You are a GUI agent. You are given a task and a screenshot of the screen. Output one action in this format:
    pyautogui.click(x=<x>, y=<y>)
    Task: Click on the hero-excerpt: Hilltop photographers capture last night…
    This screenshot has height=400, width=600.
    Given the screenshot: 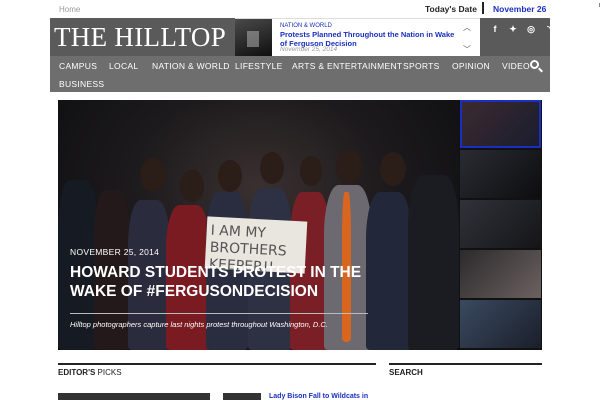 What is the action you would take?
    pyautogui.click(x=199, y=324)
    